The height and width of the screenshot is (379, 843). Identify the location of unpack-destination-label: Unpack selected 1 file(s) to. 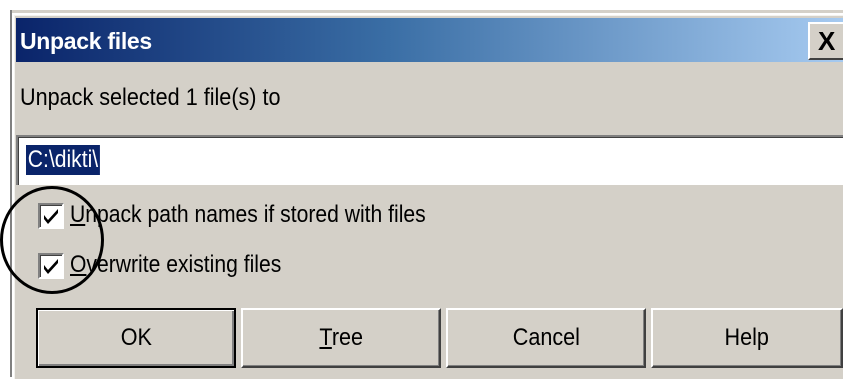
(150, 97).